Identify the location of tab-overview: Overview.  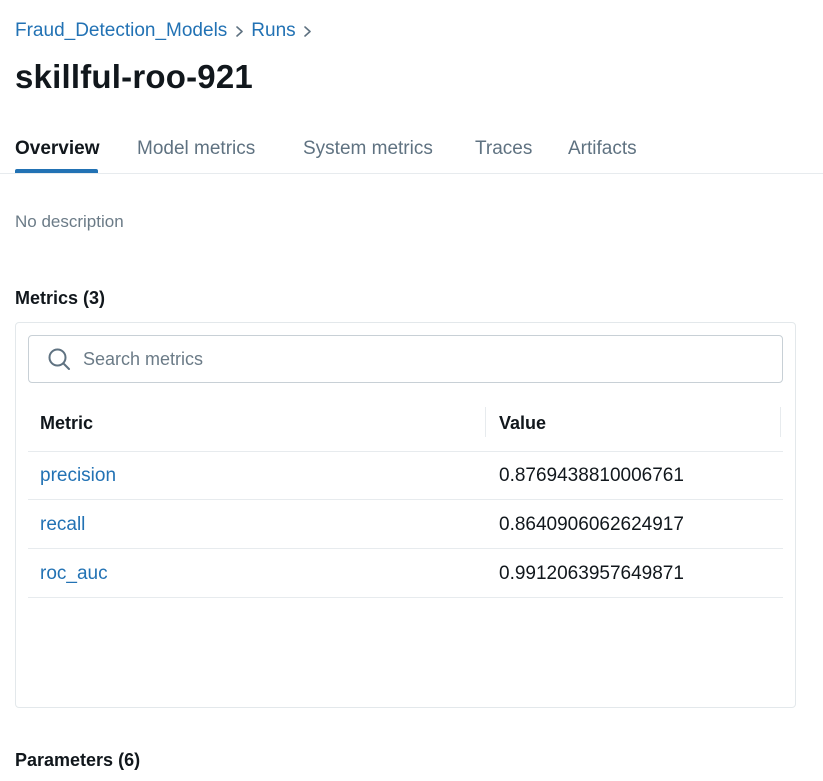
(57, 149).